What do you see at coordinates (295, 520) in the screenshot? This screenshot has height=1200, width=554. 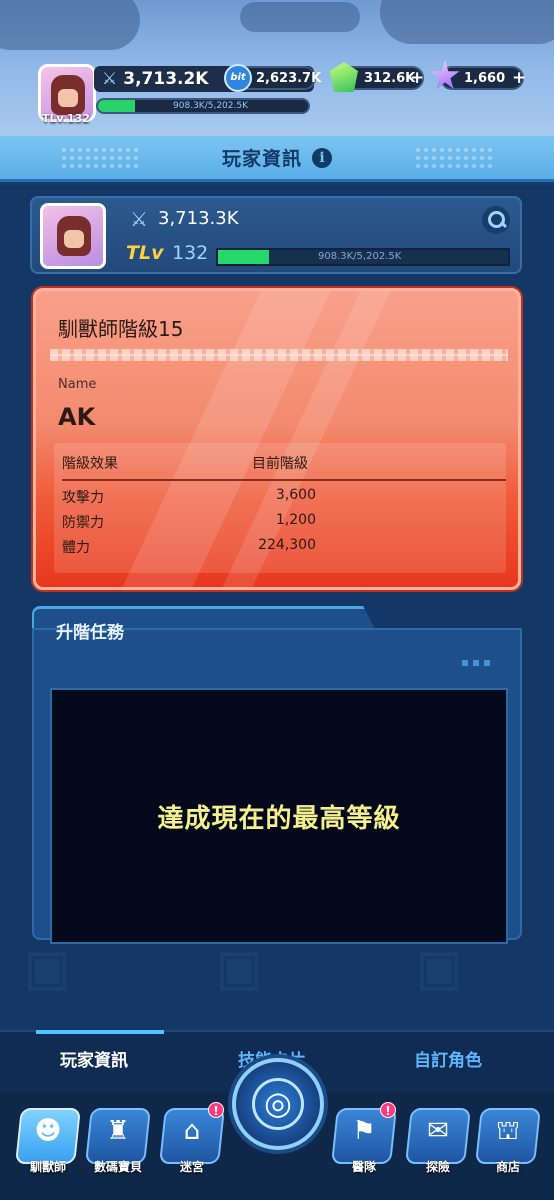 I see `effect-value: 1,200` at bounding box center [295, 520].